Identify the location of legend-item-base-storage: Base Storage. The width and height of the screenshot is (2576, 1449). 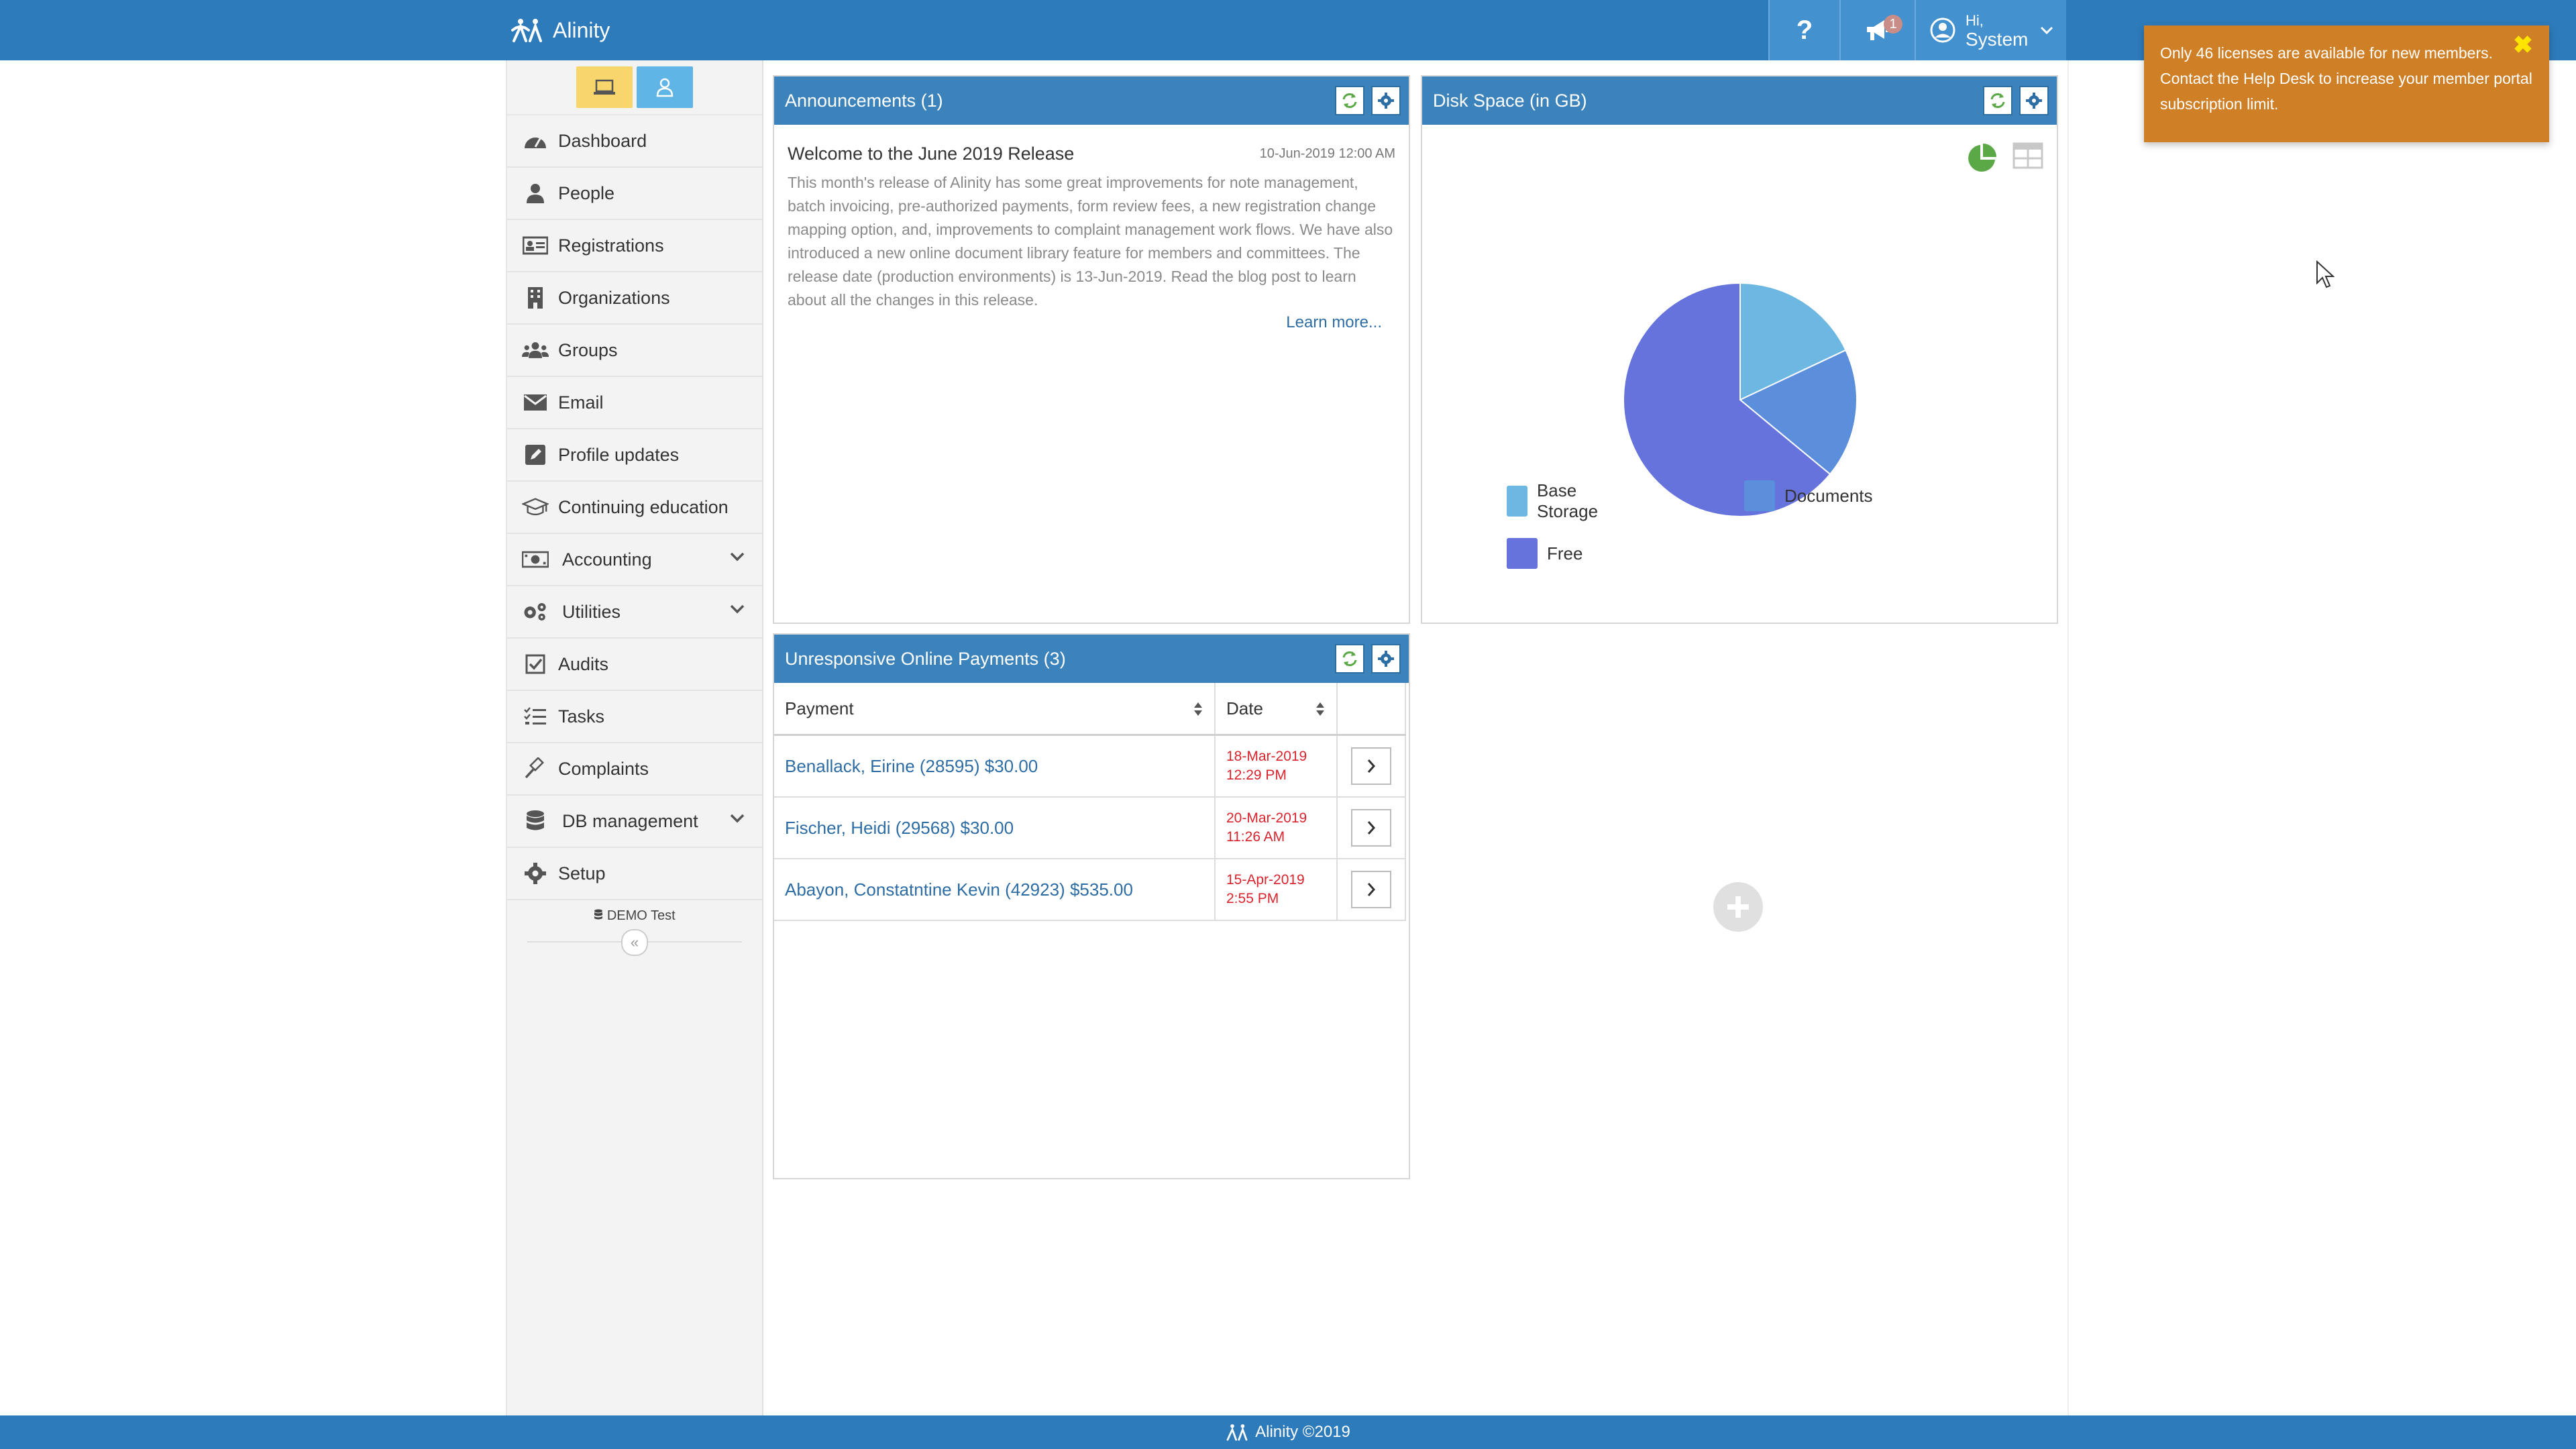
(1557, 501).